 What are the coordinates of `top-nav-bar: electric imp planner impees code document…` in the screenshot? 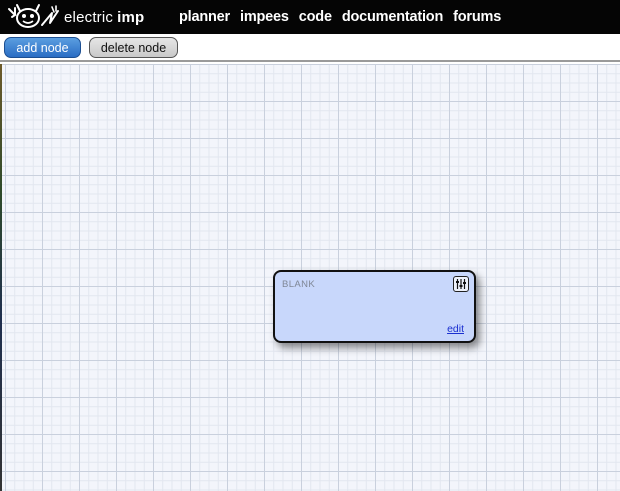 It's located at (310, 17).